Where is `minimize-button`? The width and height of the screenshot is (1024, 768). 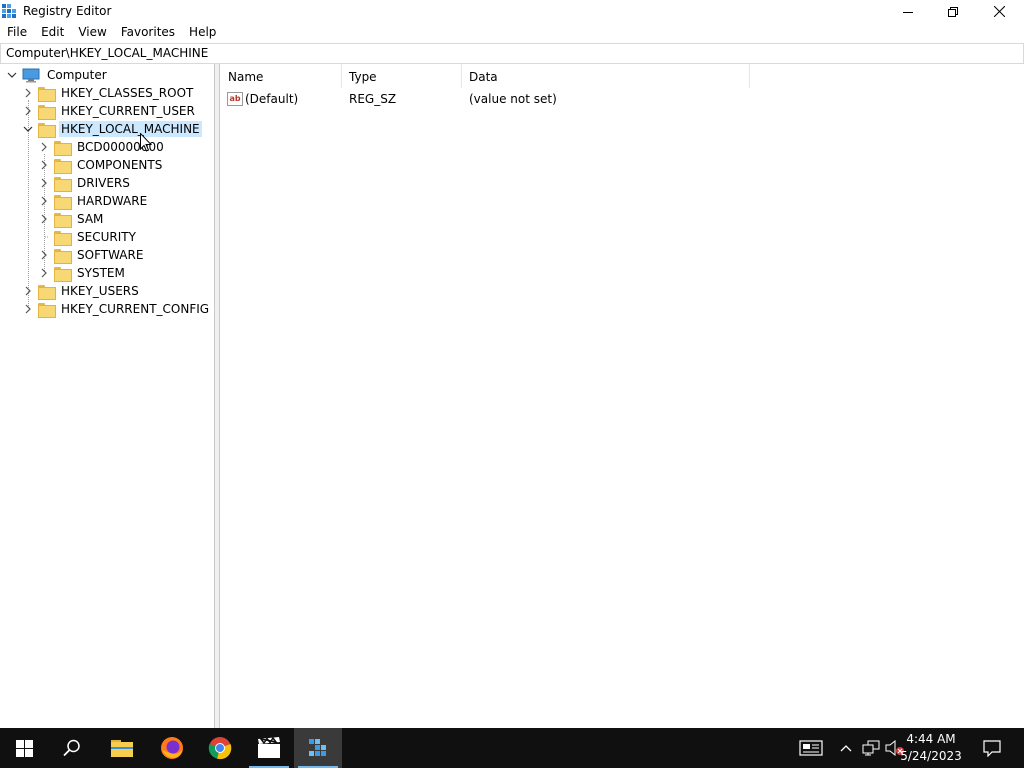 minimize-button is located at coordinates (908, 11).